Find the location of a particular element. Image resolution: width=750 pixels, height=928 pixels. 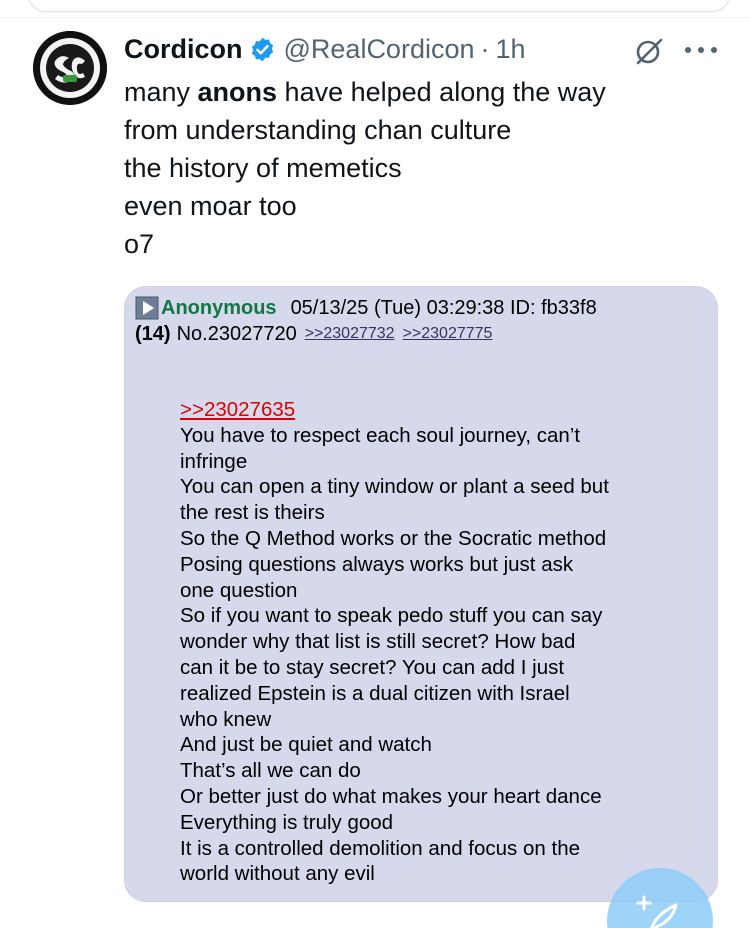

play-icon is located at coordinates (147, 308).